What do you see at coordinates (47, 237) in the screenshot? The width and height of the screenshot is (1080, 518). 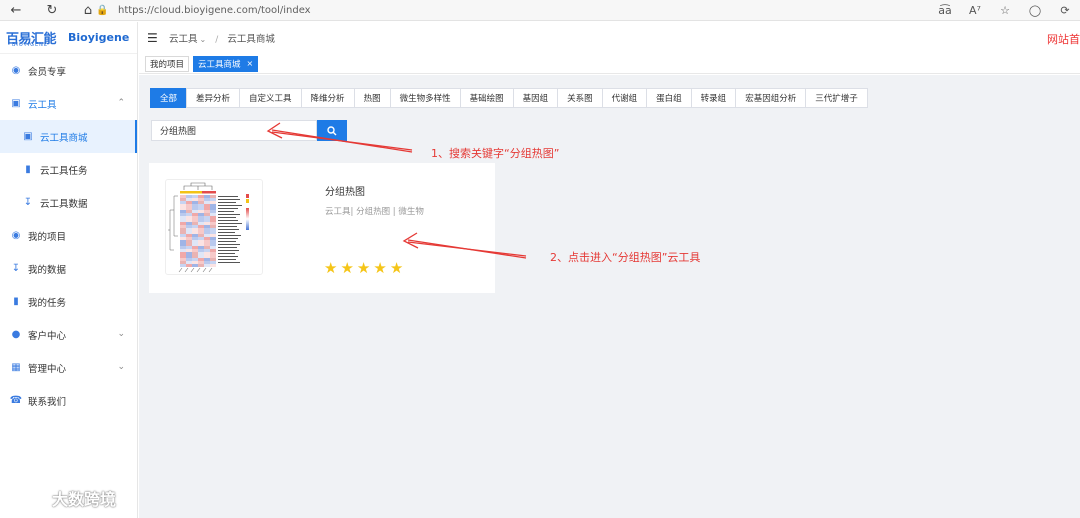 I see `sidebar-item-label: 我的项目` at bounding box center [47, 237].